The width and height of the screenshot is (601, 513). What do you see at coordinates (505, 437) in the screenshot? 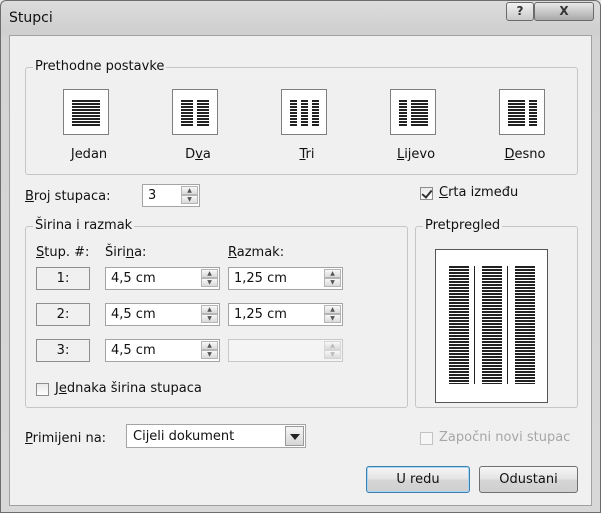
I see `start-new-column-label: Započni novi stupac` at bounding box center [505, 437].